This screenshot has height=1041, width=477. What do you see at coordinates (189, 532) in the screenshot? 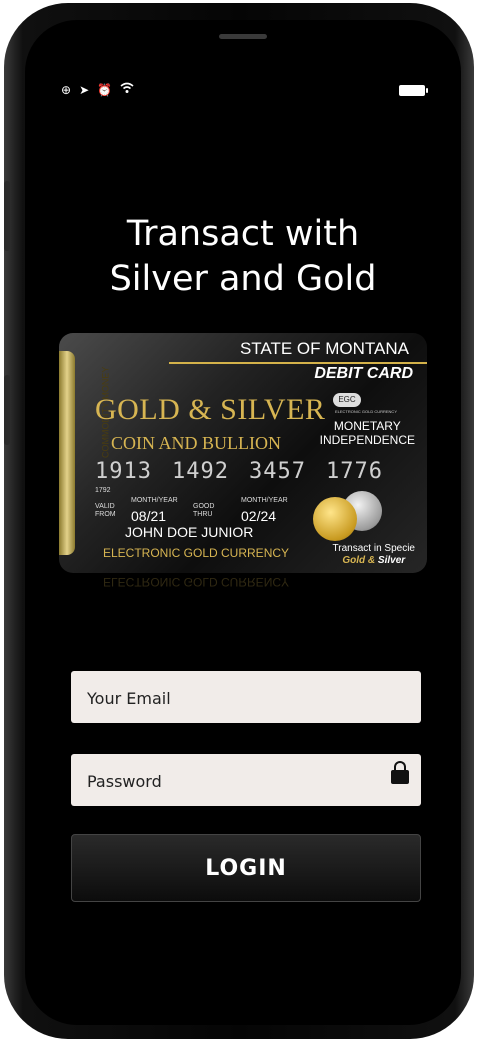
I see `card-holder: JOHN DOE JUNIOR` at bounding box center [189, 532].